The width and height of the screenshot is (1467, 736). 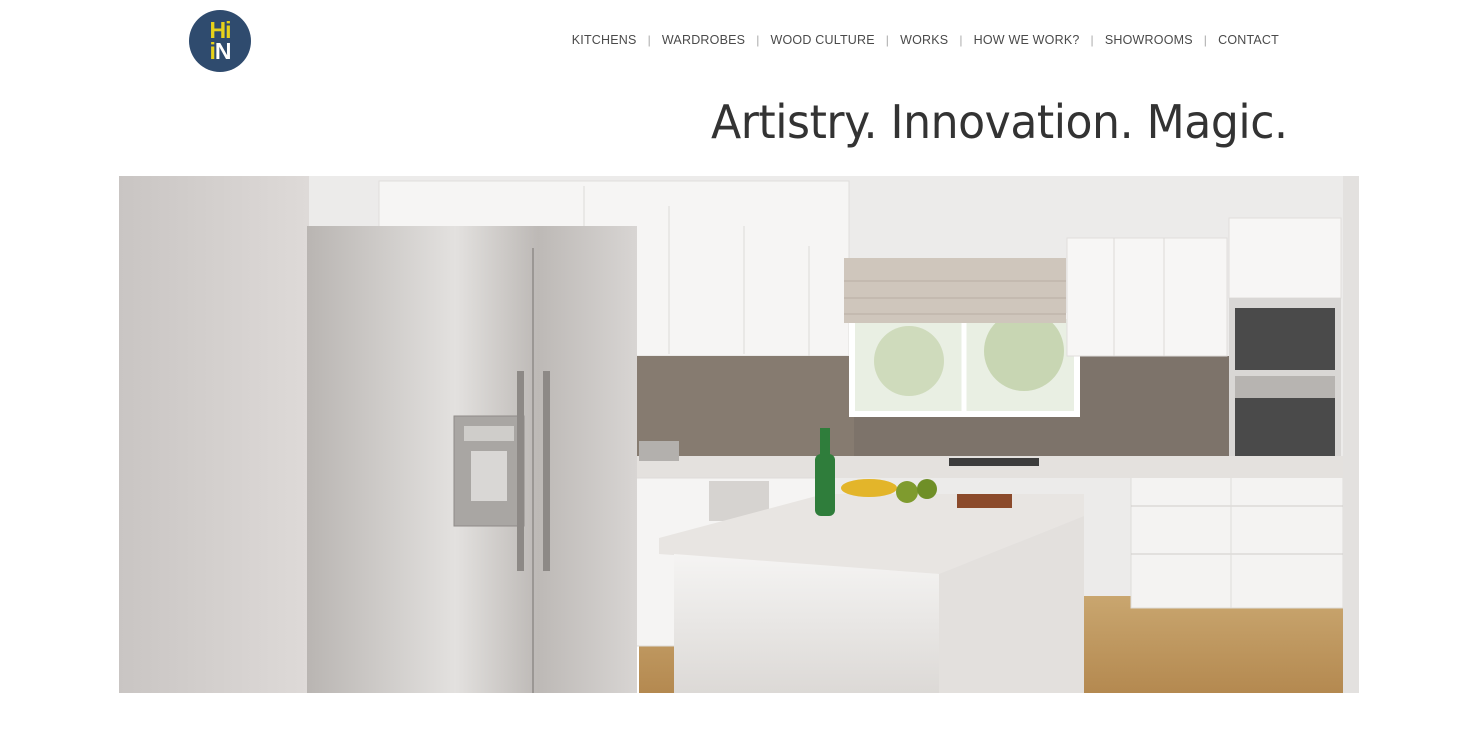 I want to click on brand-logo: Hi iN, so click(x=220, y=41).